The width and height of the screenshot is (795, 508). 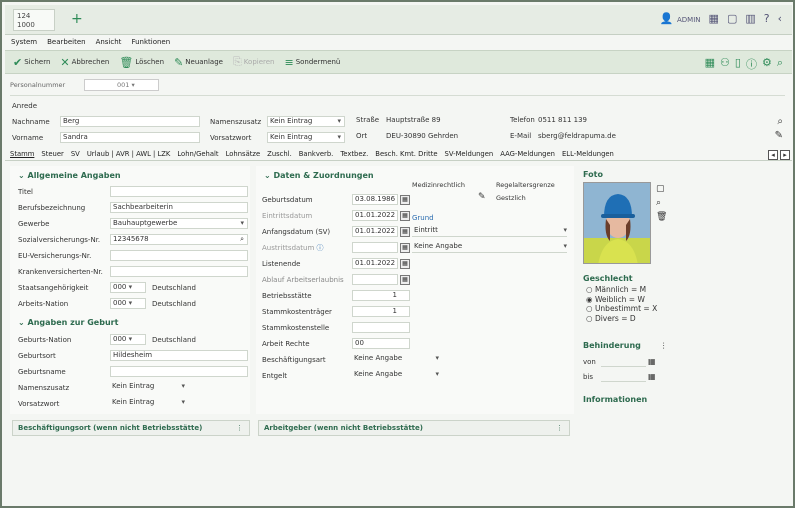 I want to click on tab-textbez: Textbez., so click(x=354, y=155).